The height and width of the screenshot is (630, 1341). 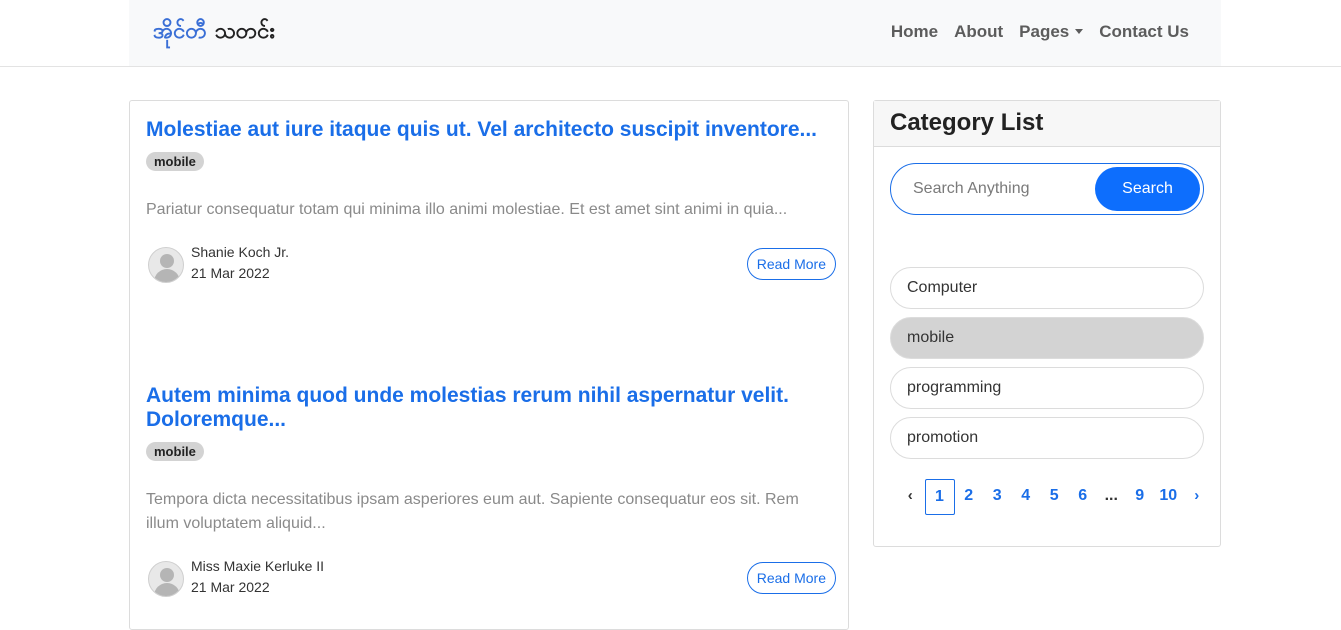 I want to click on pagination-page-4: 4, so click(x=1026, y=497).